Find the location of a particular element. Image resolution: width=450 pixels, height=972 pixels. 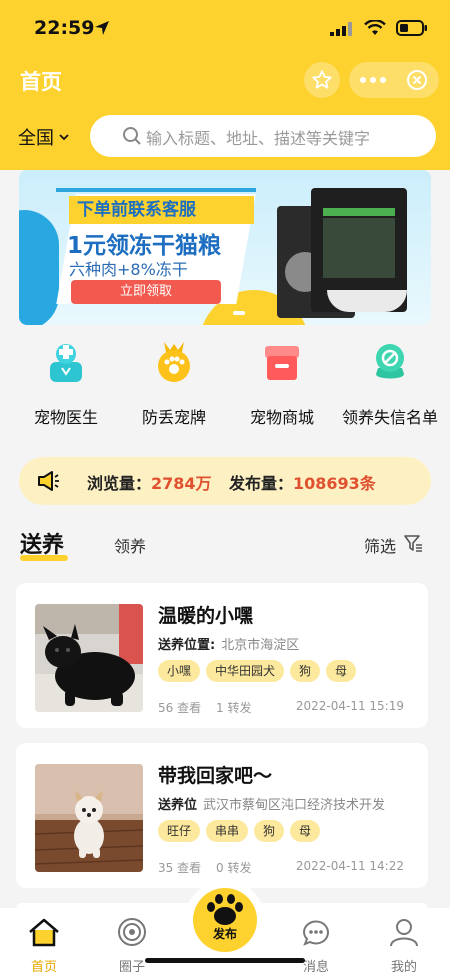

banner-line-1: 下单前联系客服 is located at coordinates (161, 210).